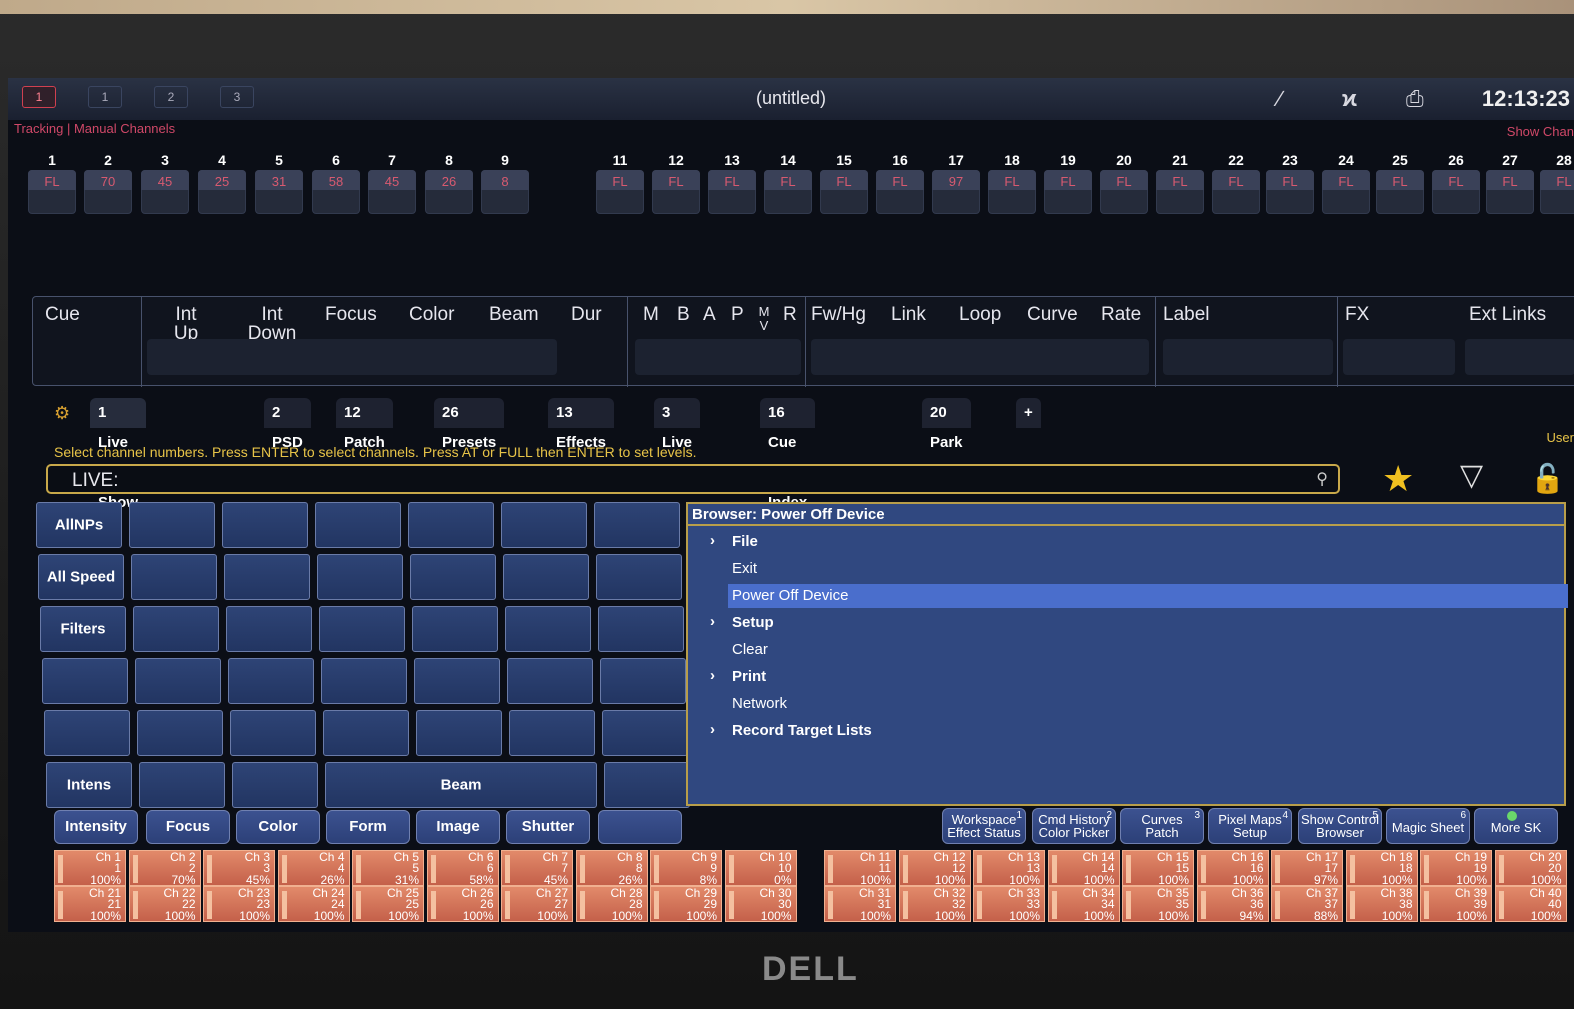  What do you see at coordinates (1530, 868) in the screenshot?
I see `fader-ch-20: Ch 20 20 100%` at bounding box center [1530, 868].